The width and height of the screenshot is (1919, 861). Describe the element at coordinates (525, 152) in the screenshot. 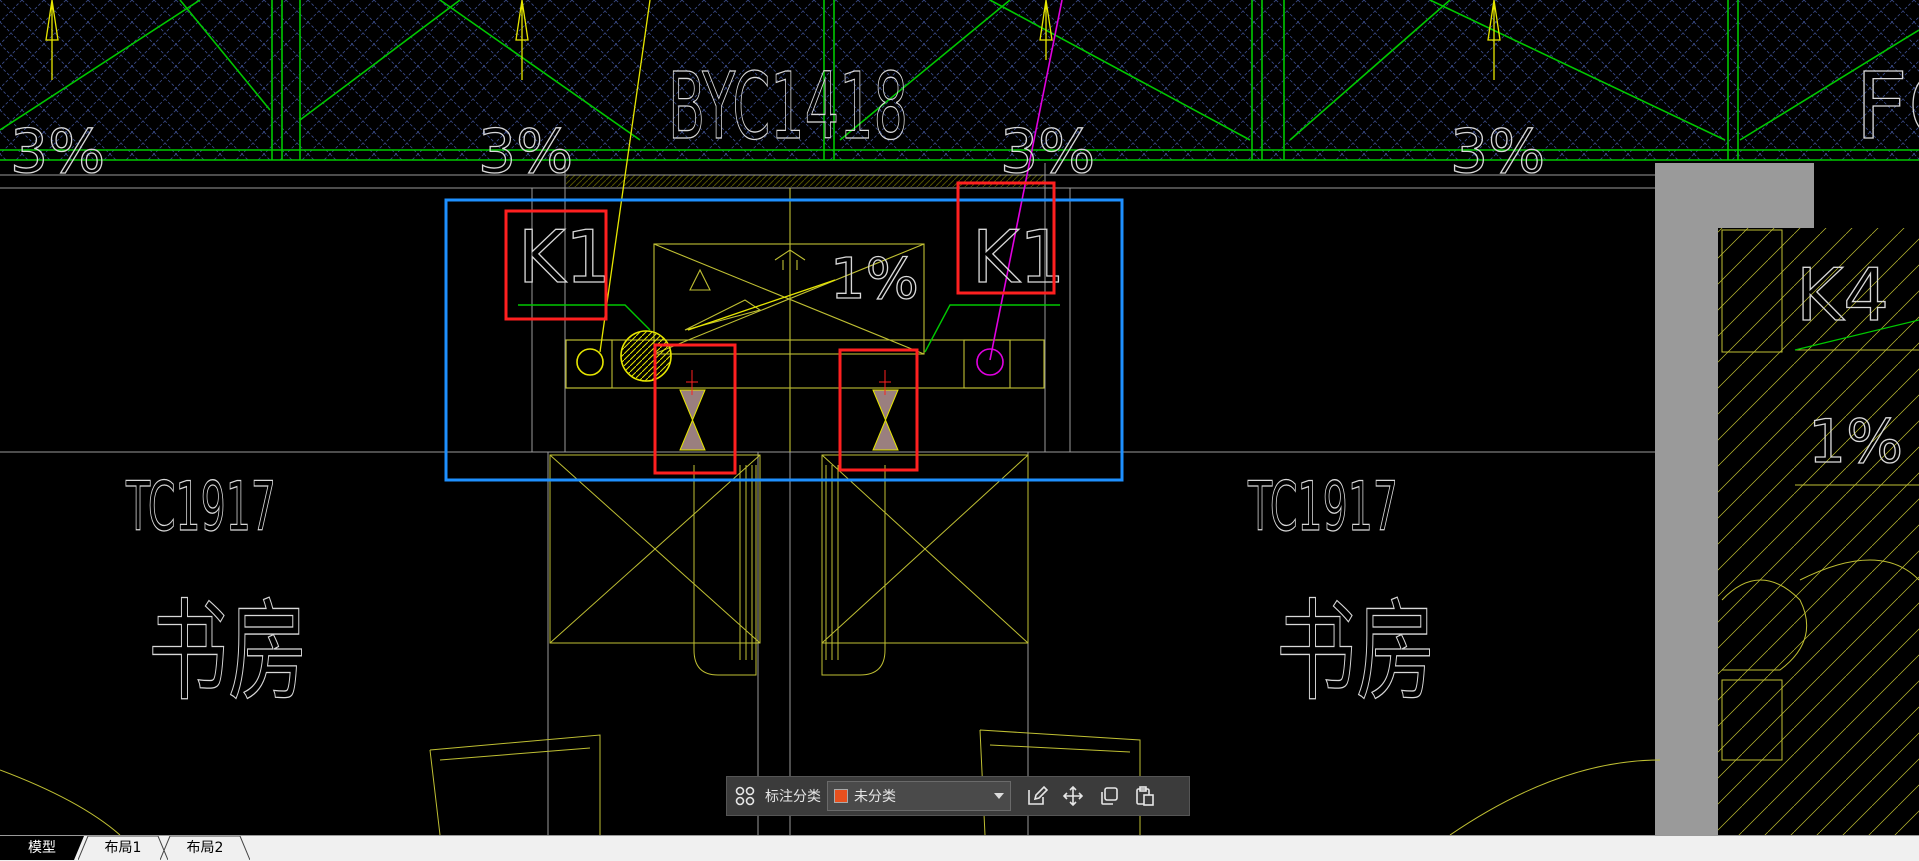

I see `slope-label-2: 3%` at that location.